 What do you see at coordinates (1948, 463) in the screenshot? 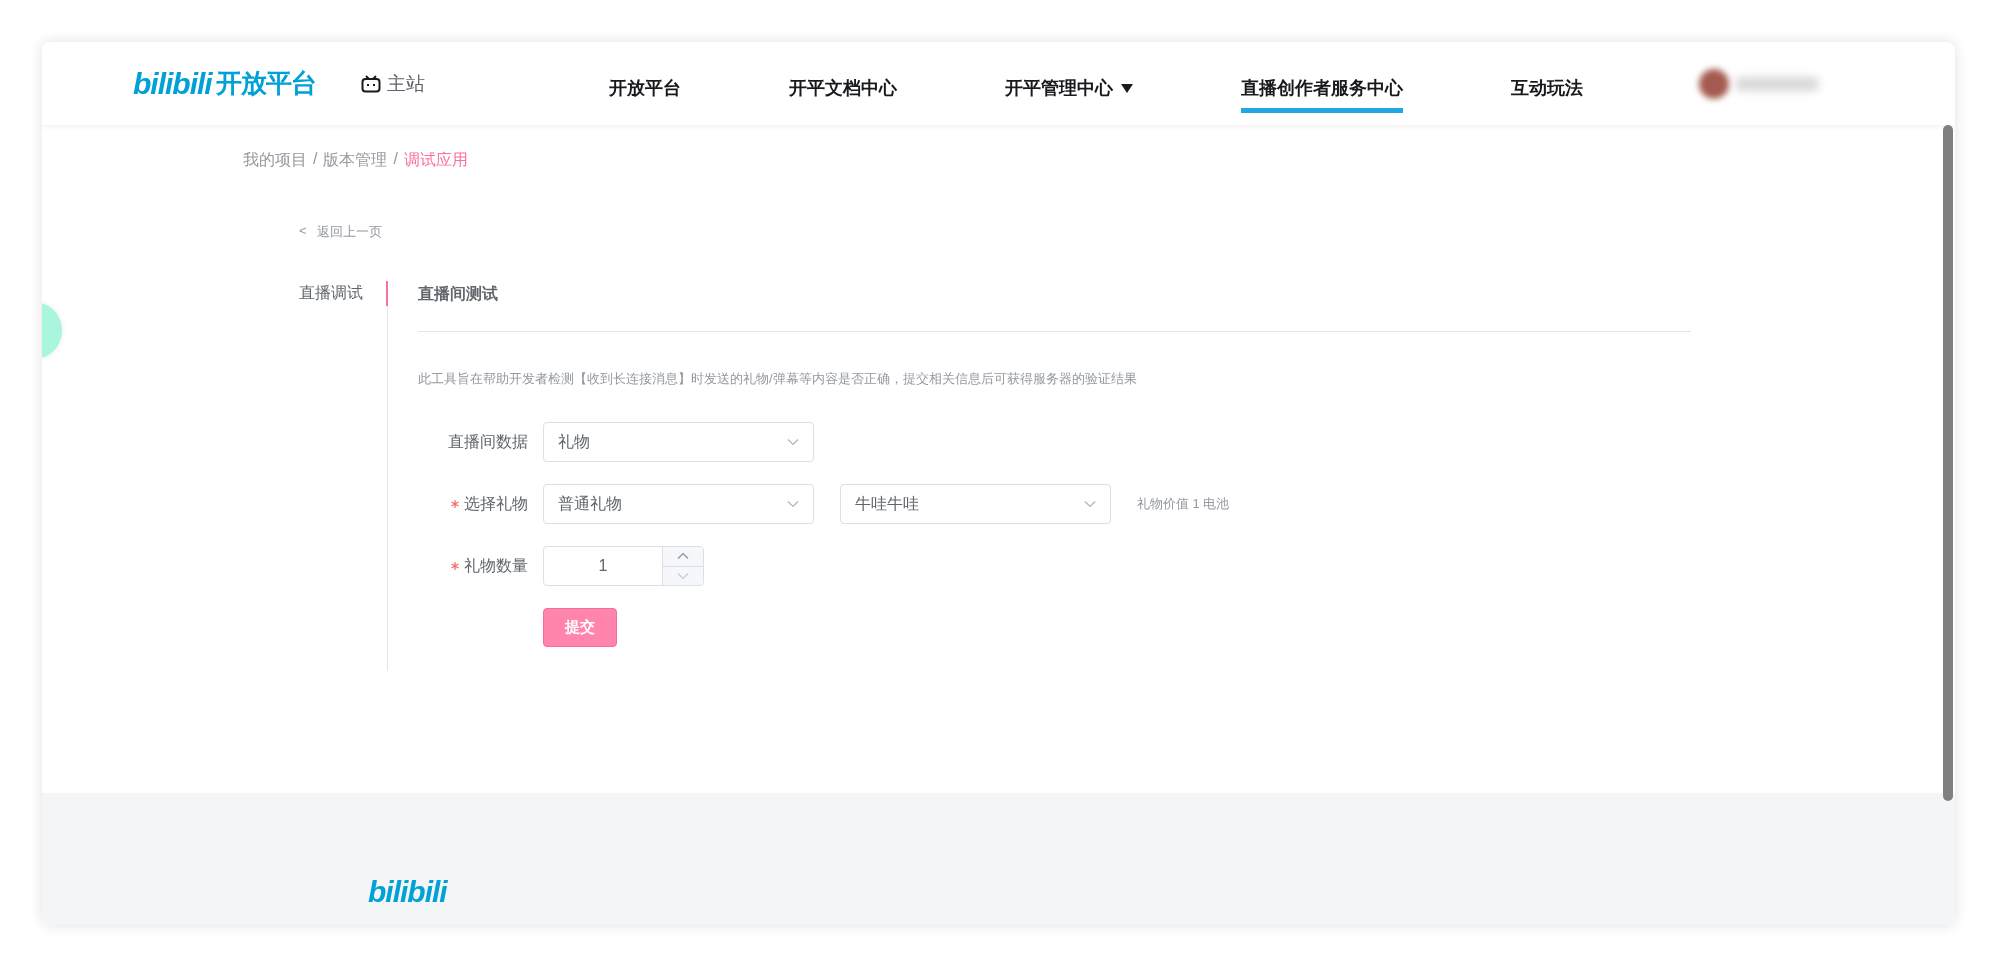
I see `scrollbar` at bounding box center [1948, 463].